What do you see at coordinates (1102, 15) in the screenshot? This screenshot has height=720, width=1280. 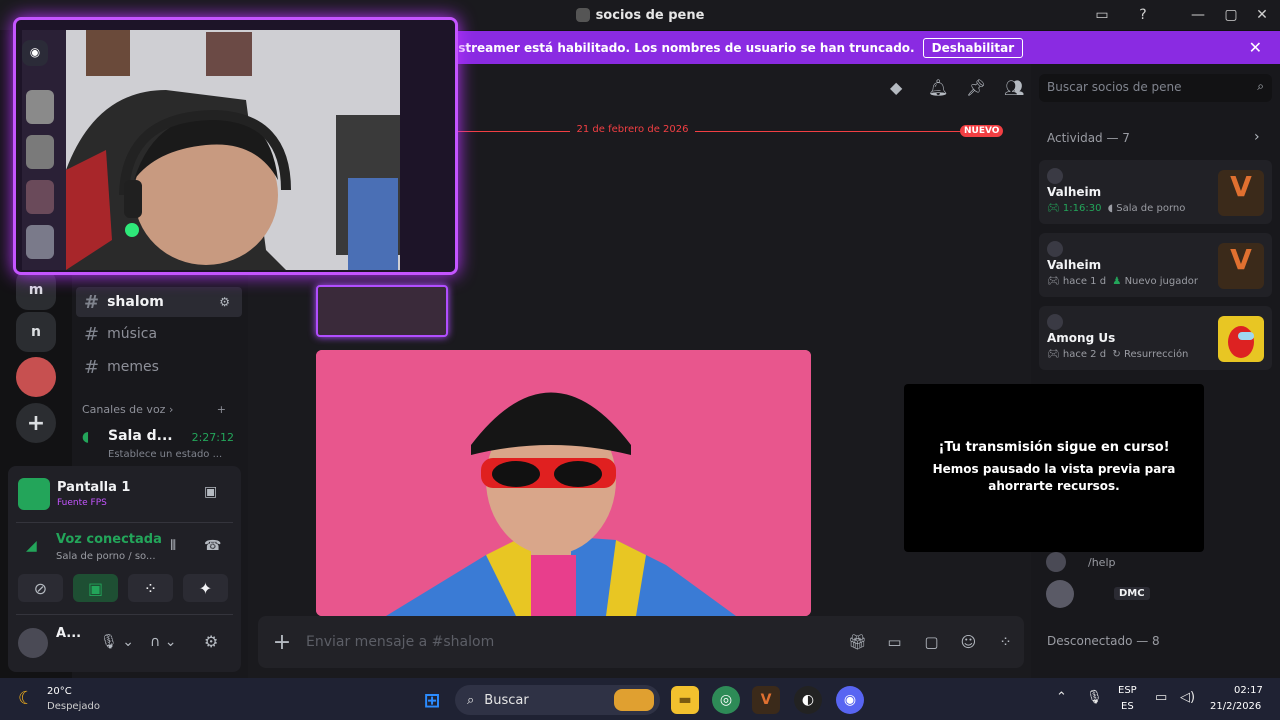 I see `inbox-icon: ▭` at bounding box center [1102, 15].